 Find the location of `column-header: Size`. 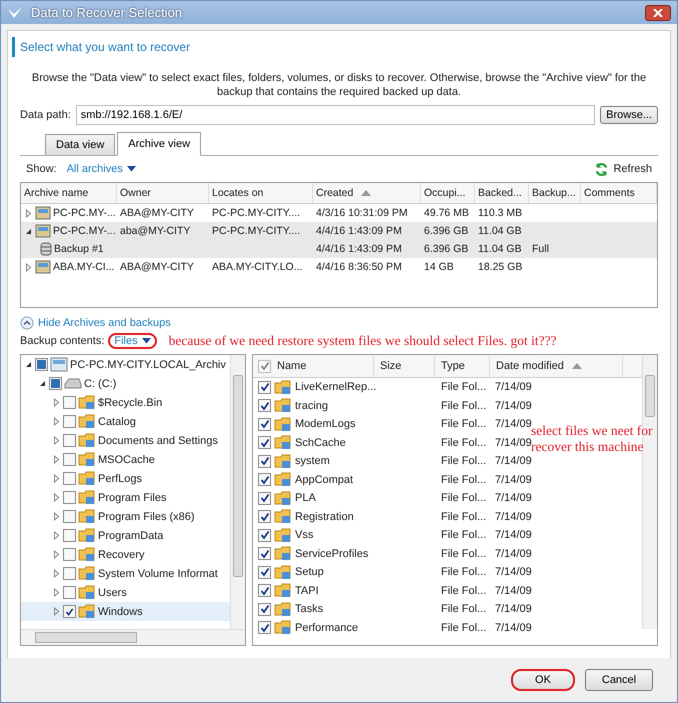

column-header: Size is located at coordinates (406, 366).